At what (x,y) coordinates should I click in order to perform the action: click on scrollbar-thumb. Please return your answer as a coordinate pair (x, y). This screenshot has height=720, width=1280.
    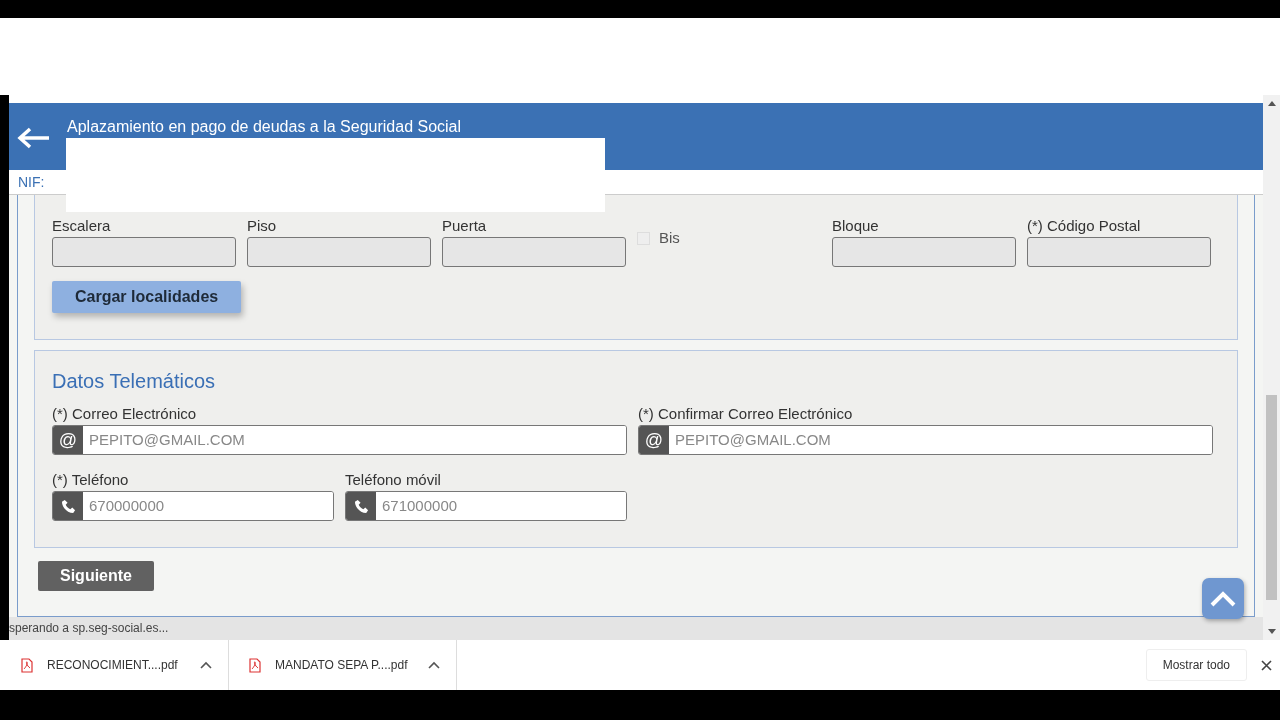
    Looking at the image, I should click on (1271, 497).